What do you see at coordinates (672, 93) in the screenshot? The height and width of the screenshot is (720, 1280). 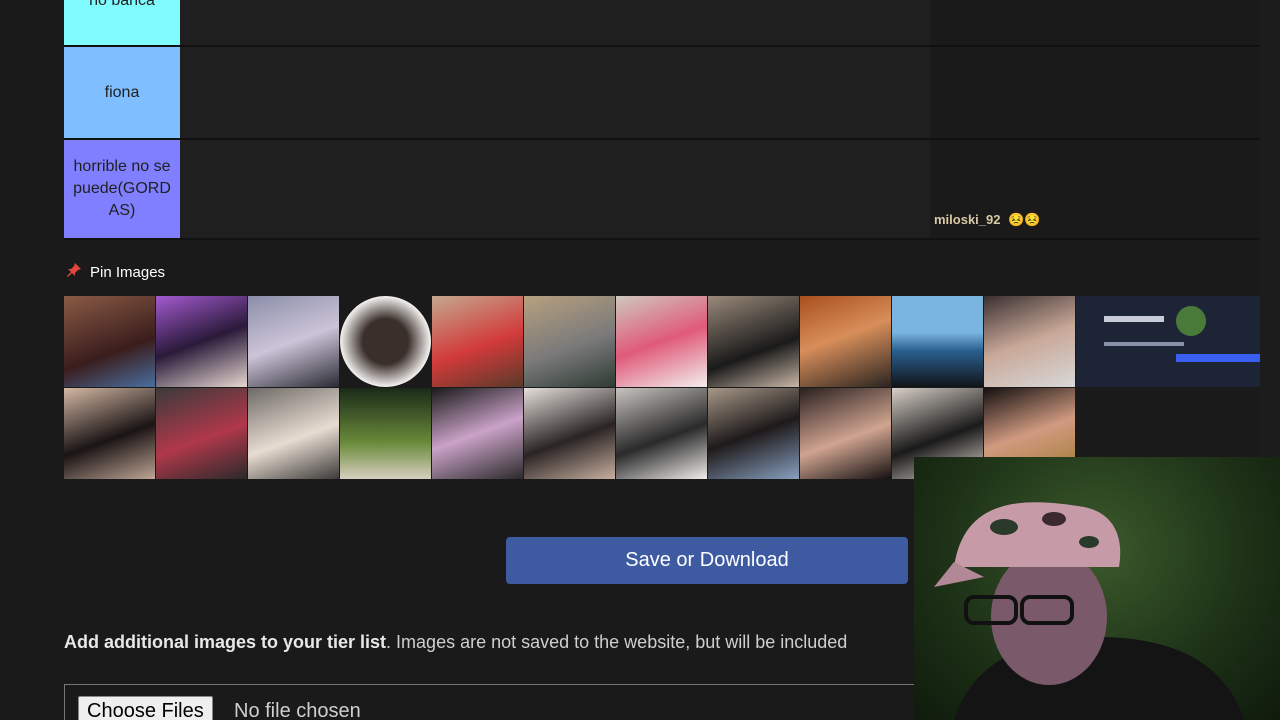 I see `tier-row-fiona: fiona` at bounding box center [672, 93].